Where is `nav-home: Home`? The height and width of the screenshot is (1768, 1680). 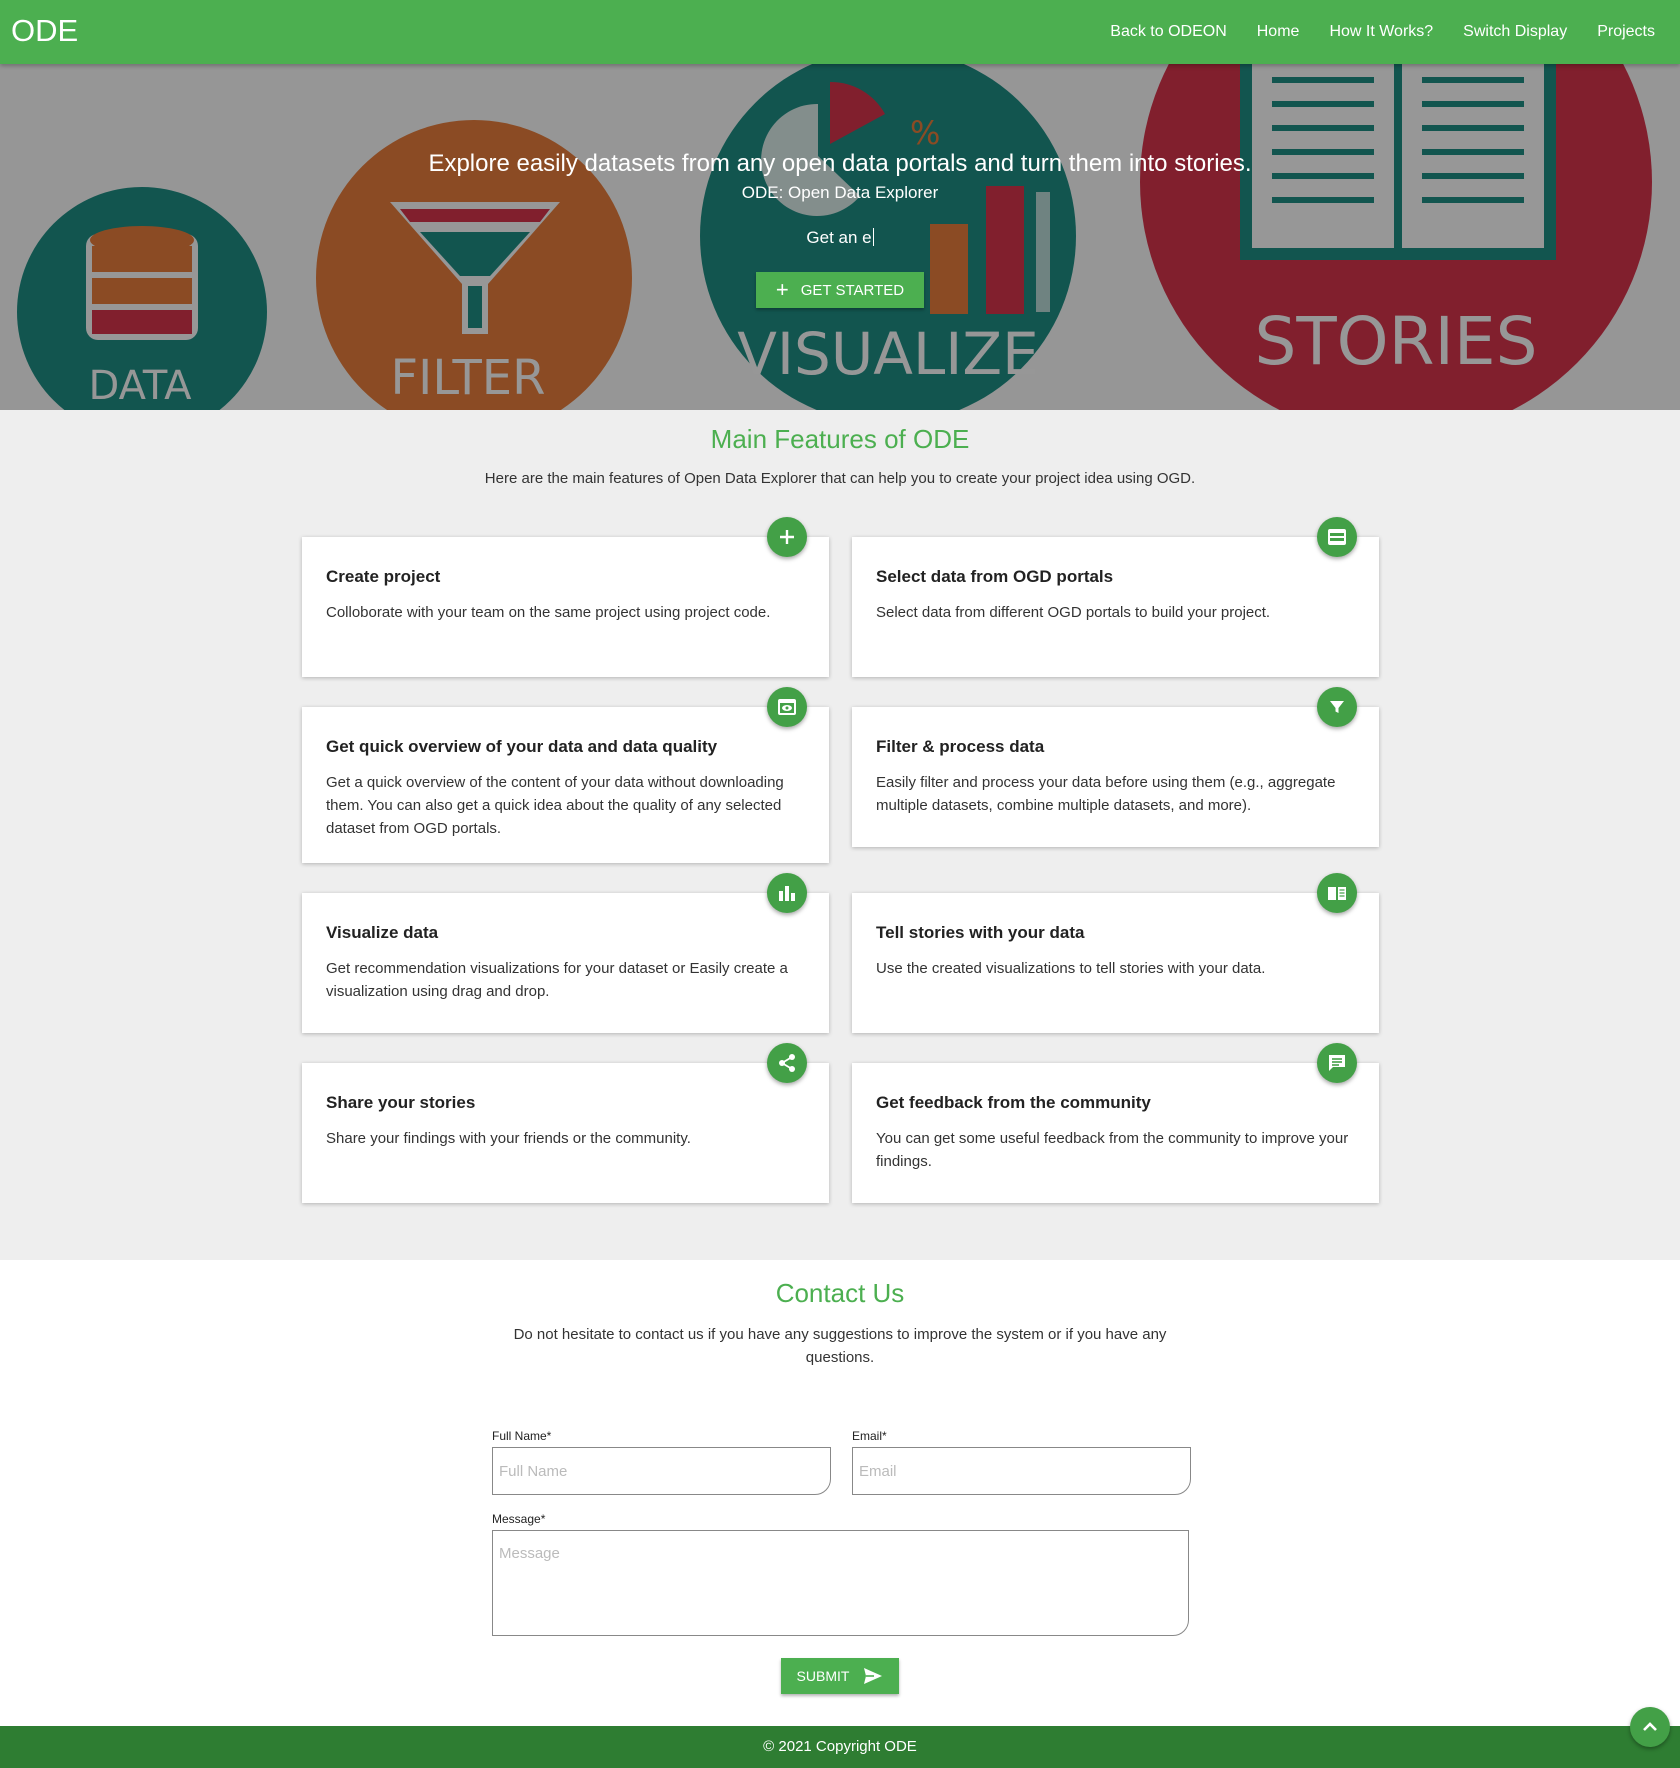 nav-home: Home is located at coordinates (1278, 32).